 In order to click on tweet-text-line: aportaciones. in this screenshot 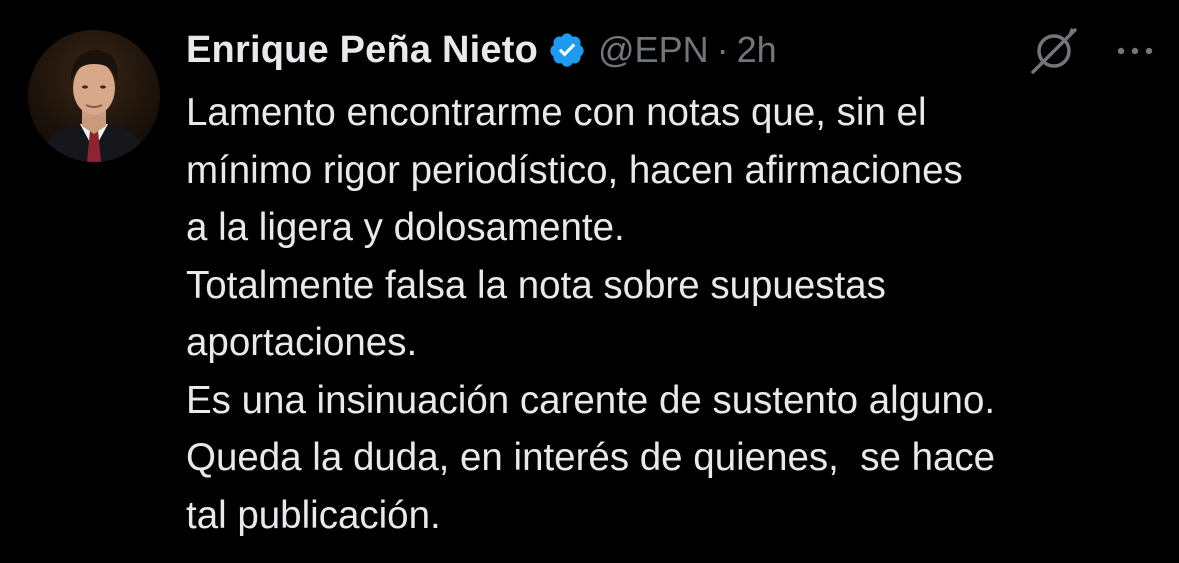, I will do `click(302, 342)`.